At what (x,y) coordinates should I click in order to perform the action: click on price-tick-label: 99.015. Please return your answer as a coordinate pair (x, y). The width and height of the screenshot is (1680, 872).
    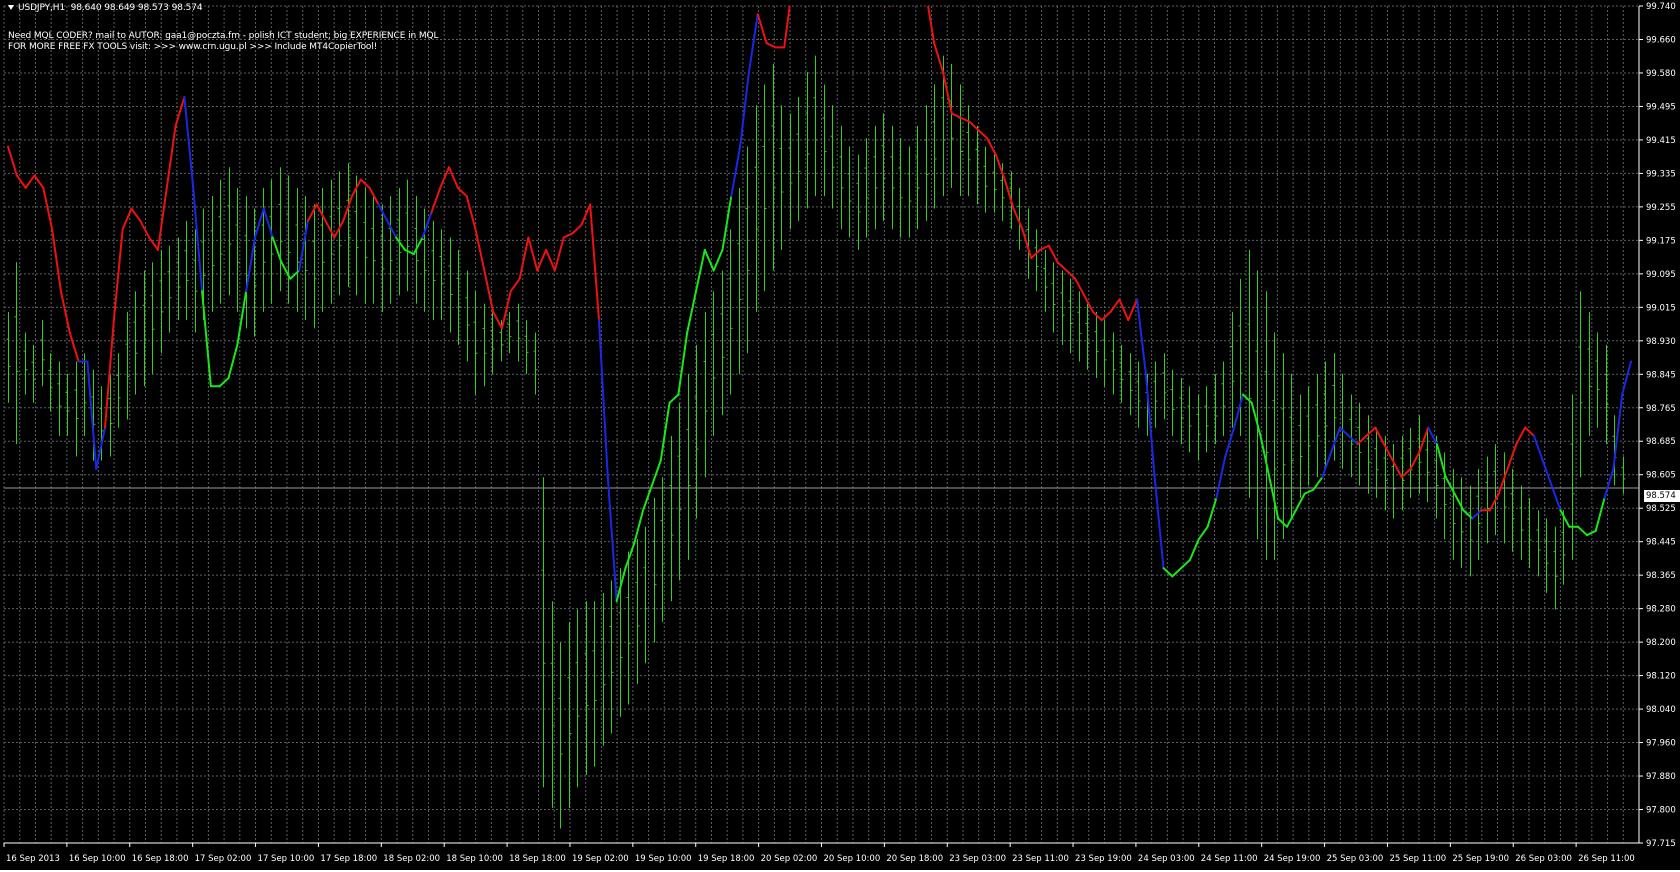
    Looking at the image, I should click on (1661, 308).